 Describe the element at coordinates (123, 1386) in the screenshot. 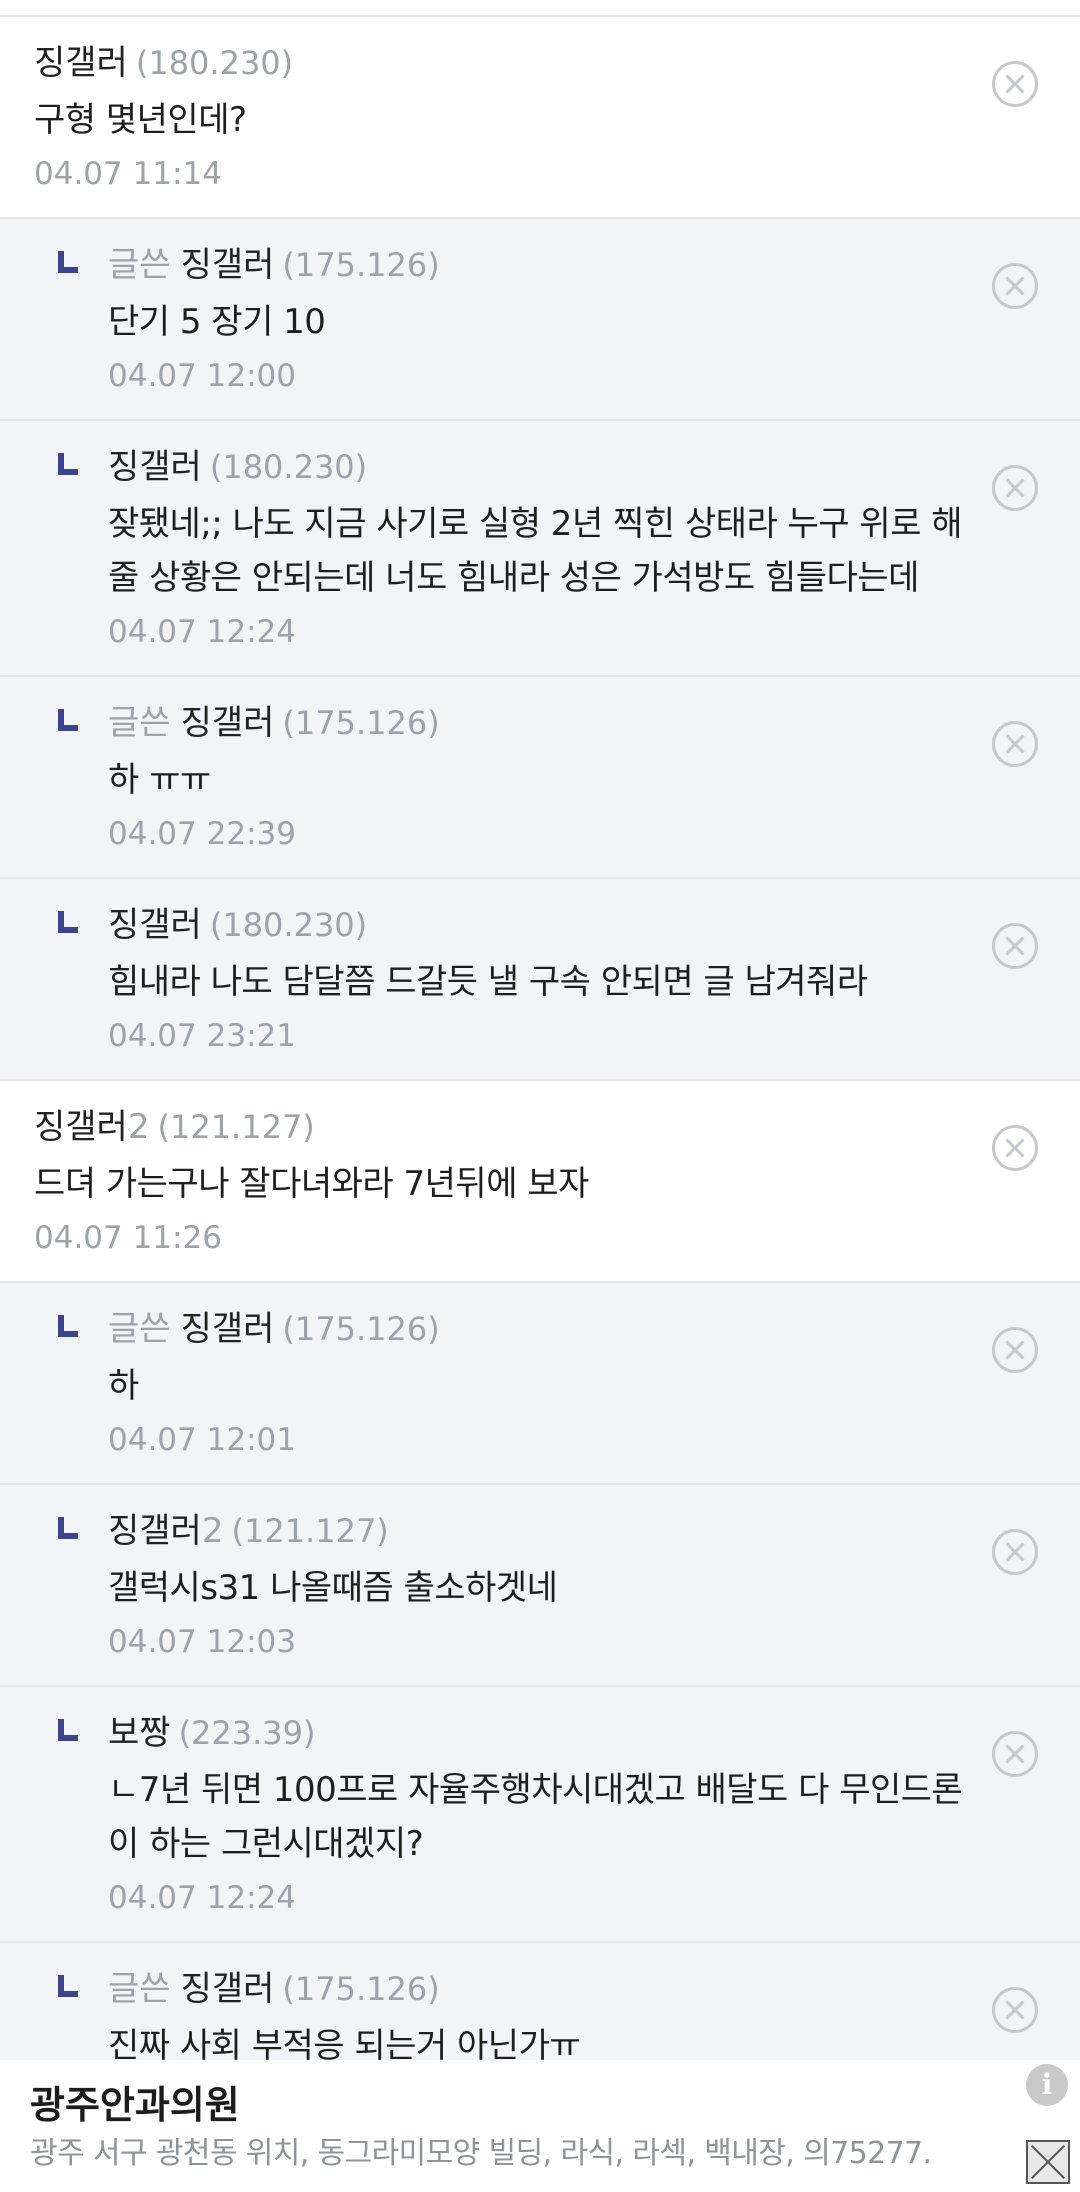

I see `comment-text: 하` at that location.